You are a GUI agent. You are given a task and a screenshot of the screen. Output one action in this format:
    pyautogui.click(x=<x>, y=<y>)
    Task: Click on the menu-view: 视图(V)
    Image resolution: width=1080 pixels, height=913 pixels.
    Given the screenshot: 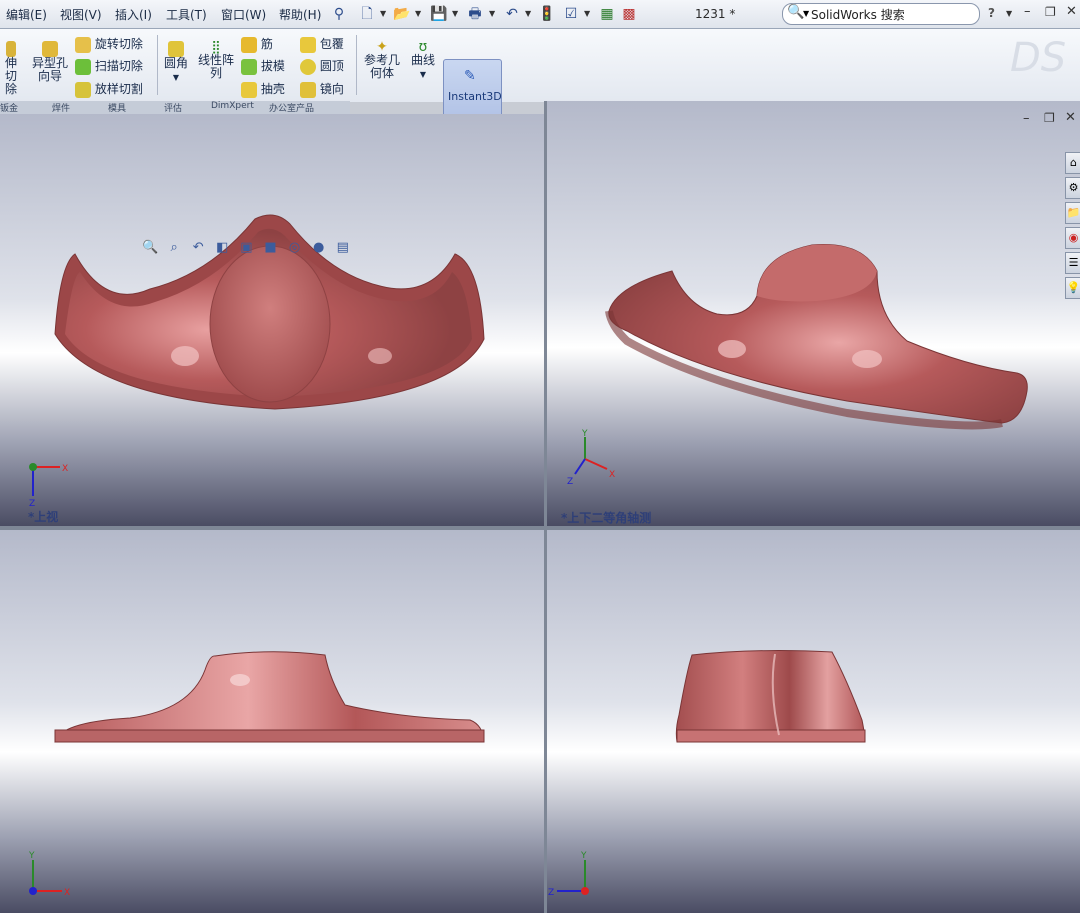 What is the action you would take?
    pyautogui.click(x=81, y=14)
    